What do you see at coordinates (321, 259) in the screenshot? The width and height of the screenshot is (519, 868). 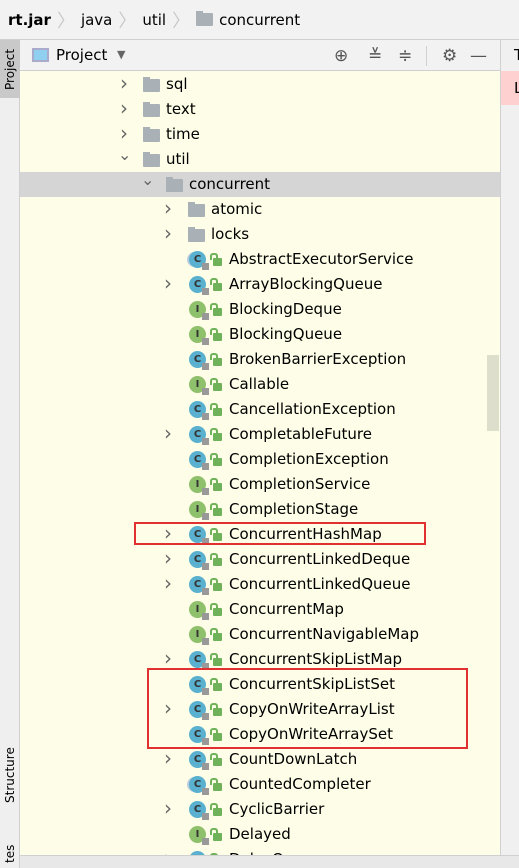 I see `tree-item-label: AbstractExecutorService` at bounding box center [321, 259].